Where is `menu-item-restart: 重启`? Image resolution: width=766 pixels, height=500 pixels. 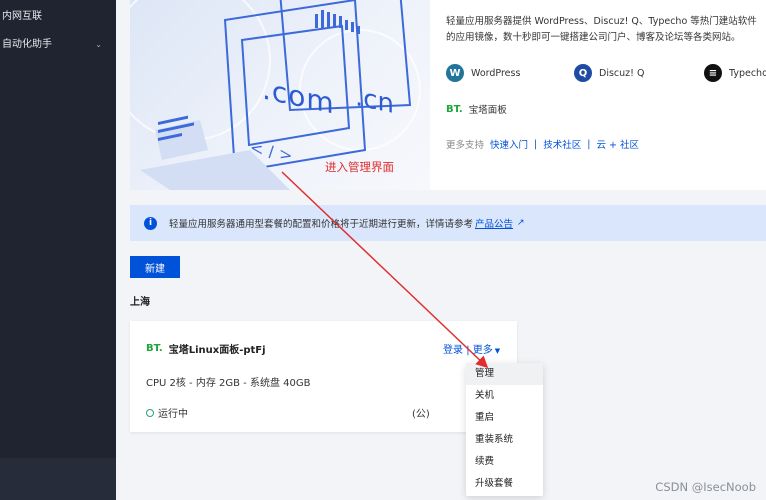
menu-item-restart: 重启 is located at coordinates (504, 418).